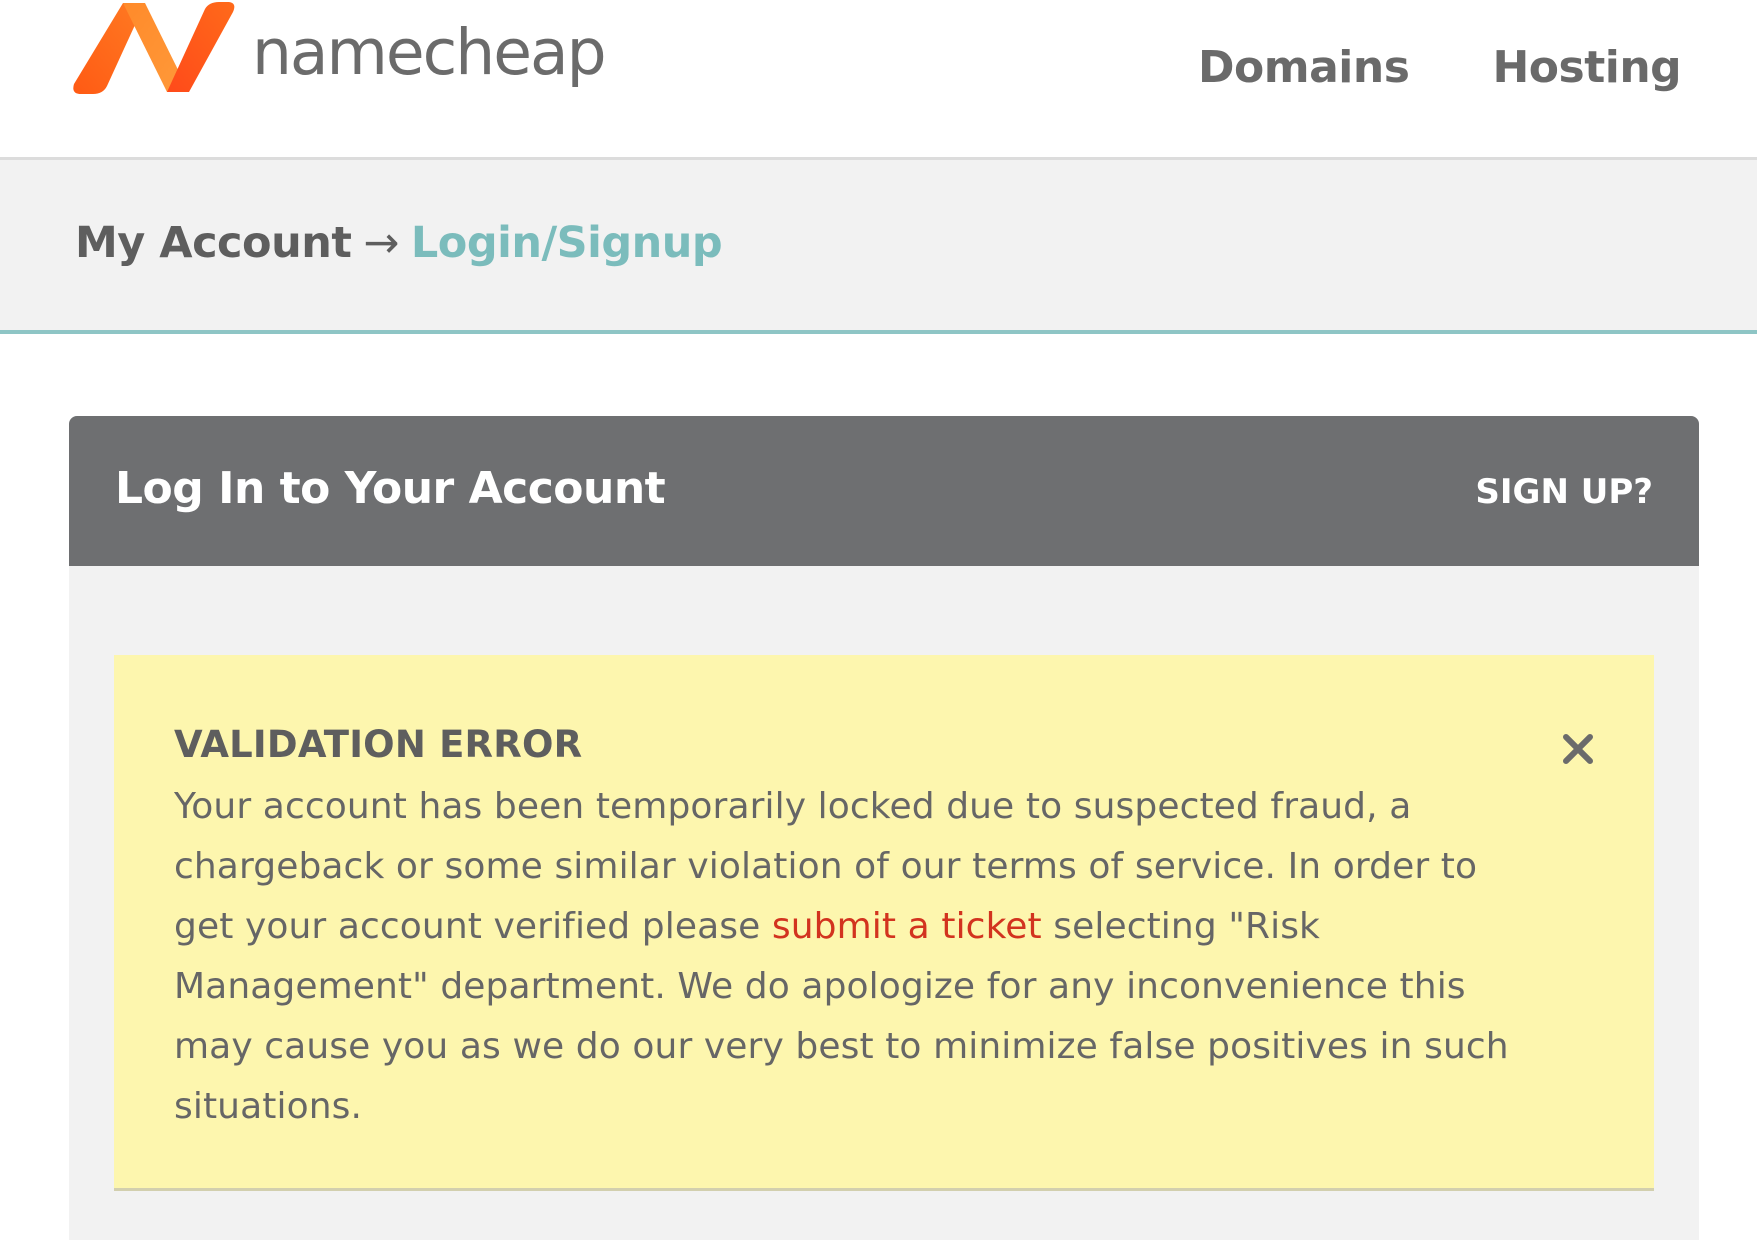 This screenshot has width=1757, height=1240. I want to click on breadcrumb: My Account → Login/Signup, so click(399, 243).